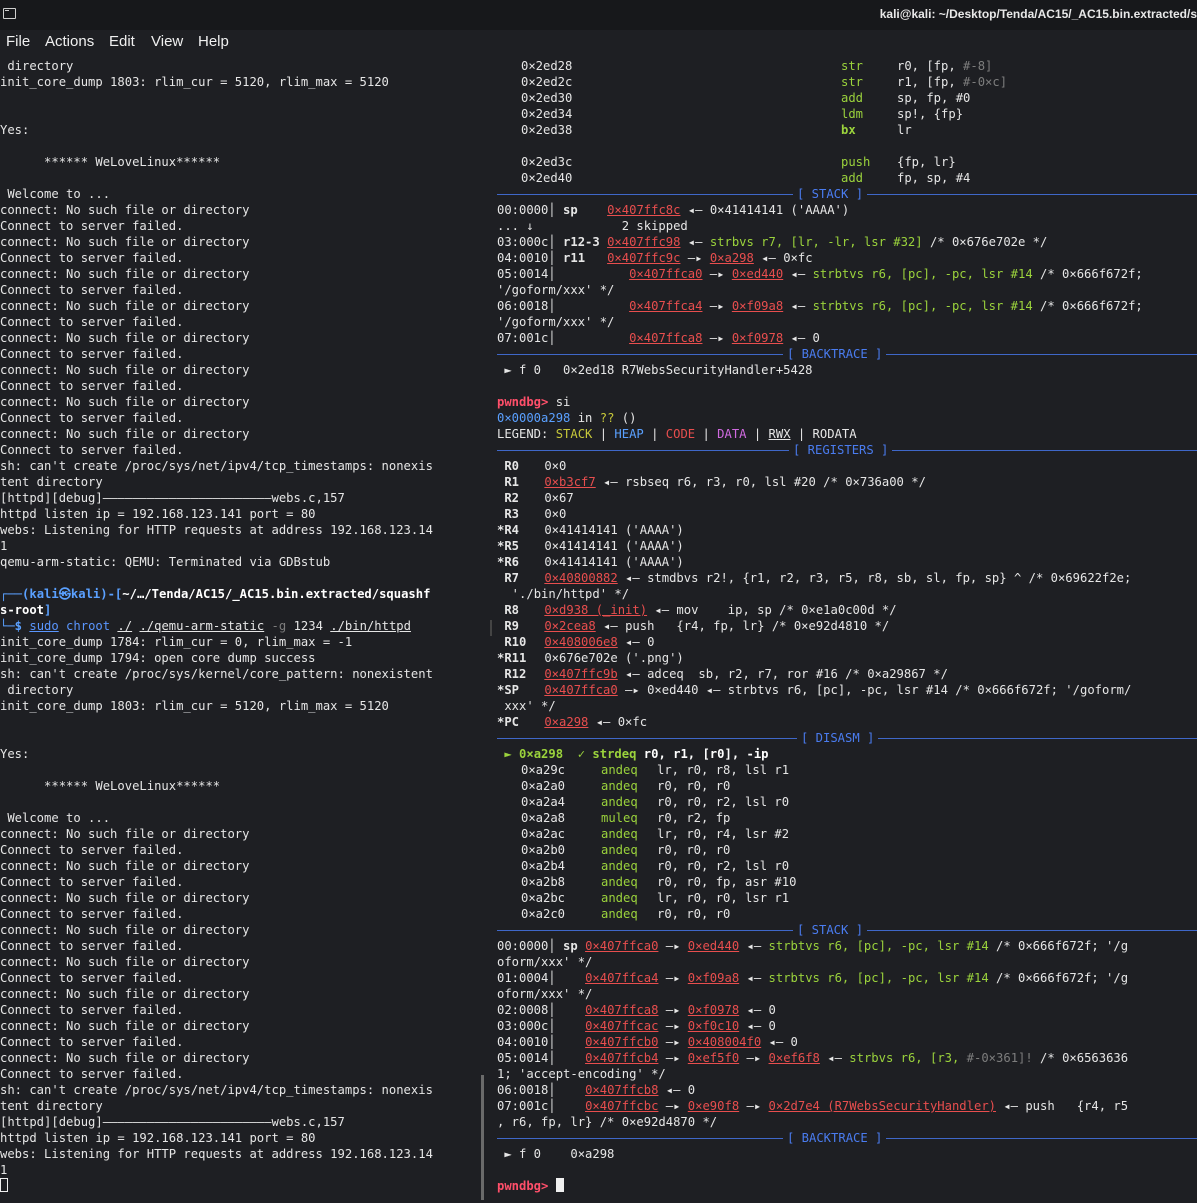 The height and width of the screenshot is (1203, 1197). I want to click on register-name: R11, so click(515, 658).